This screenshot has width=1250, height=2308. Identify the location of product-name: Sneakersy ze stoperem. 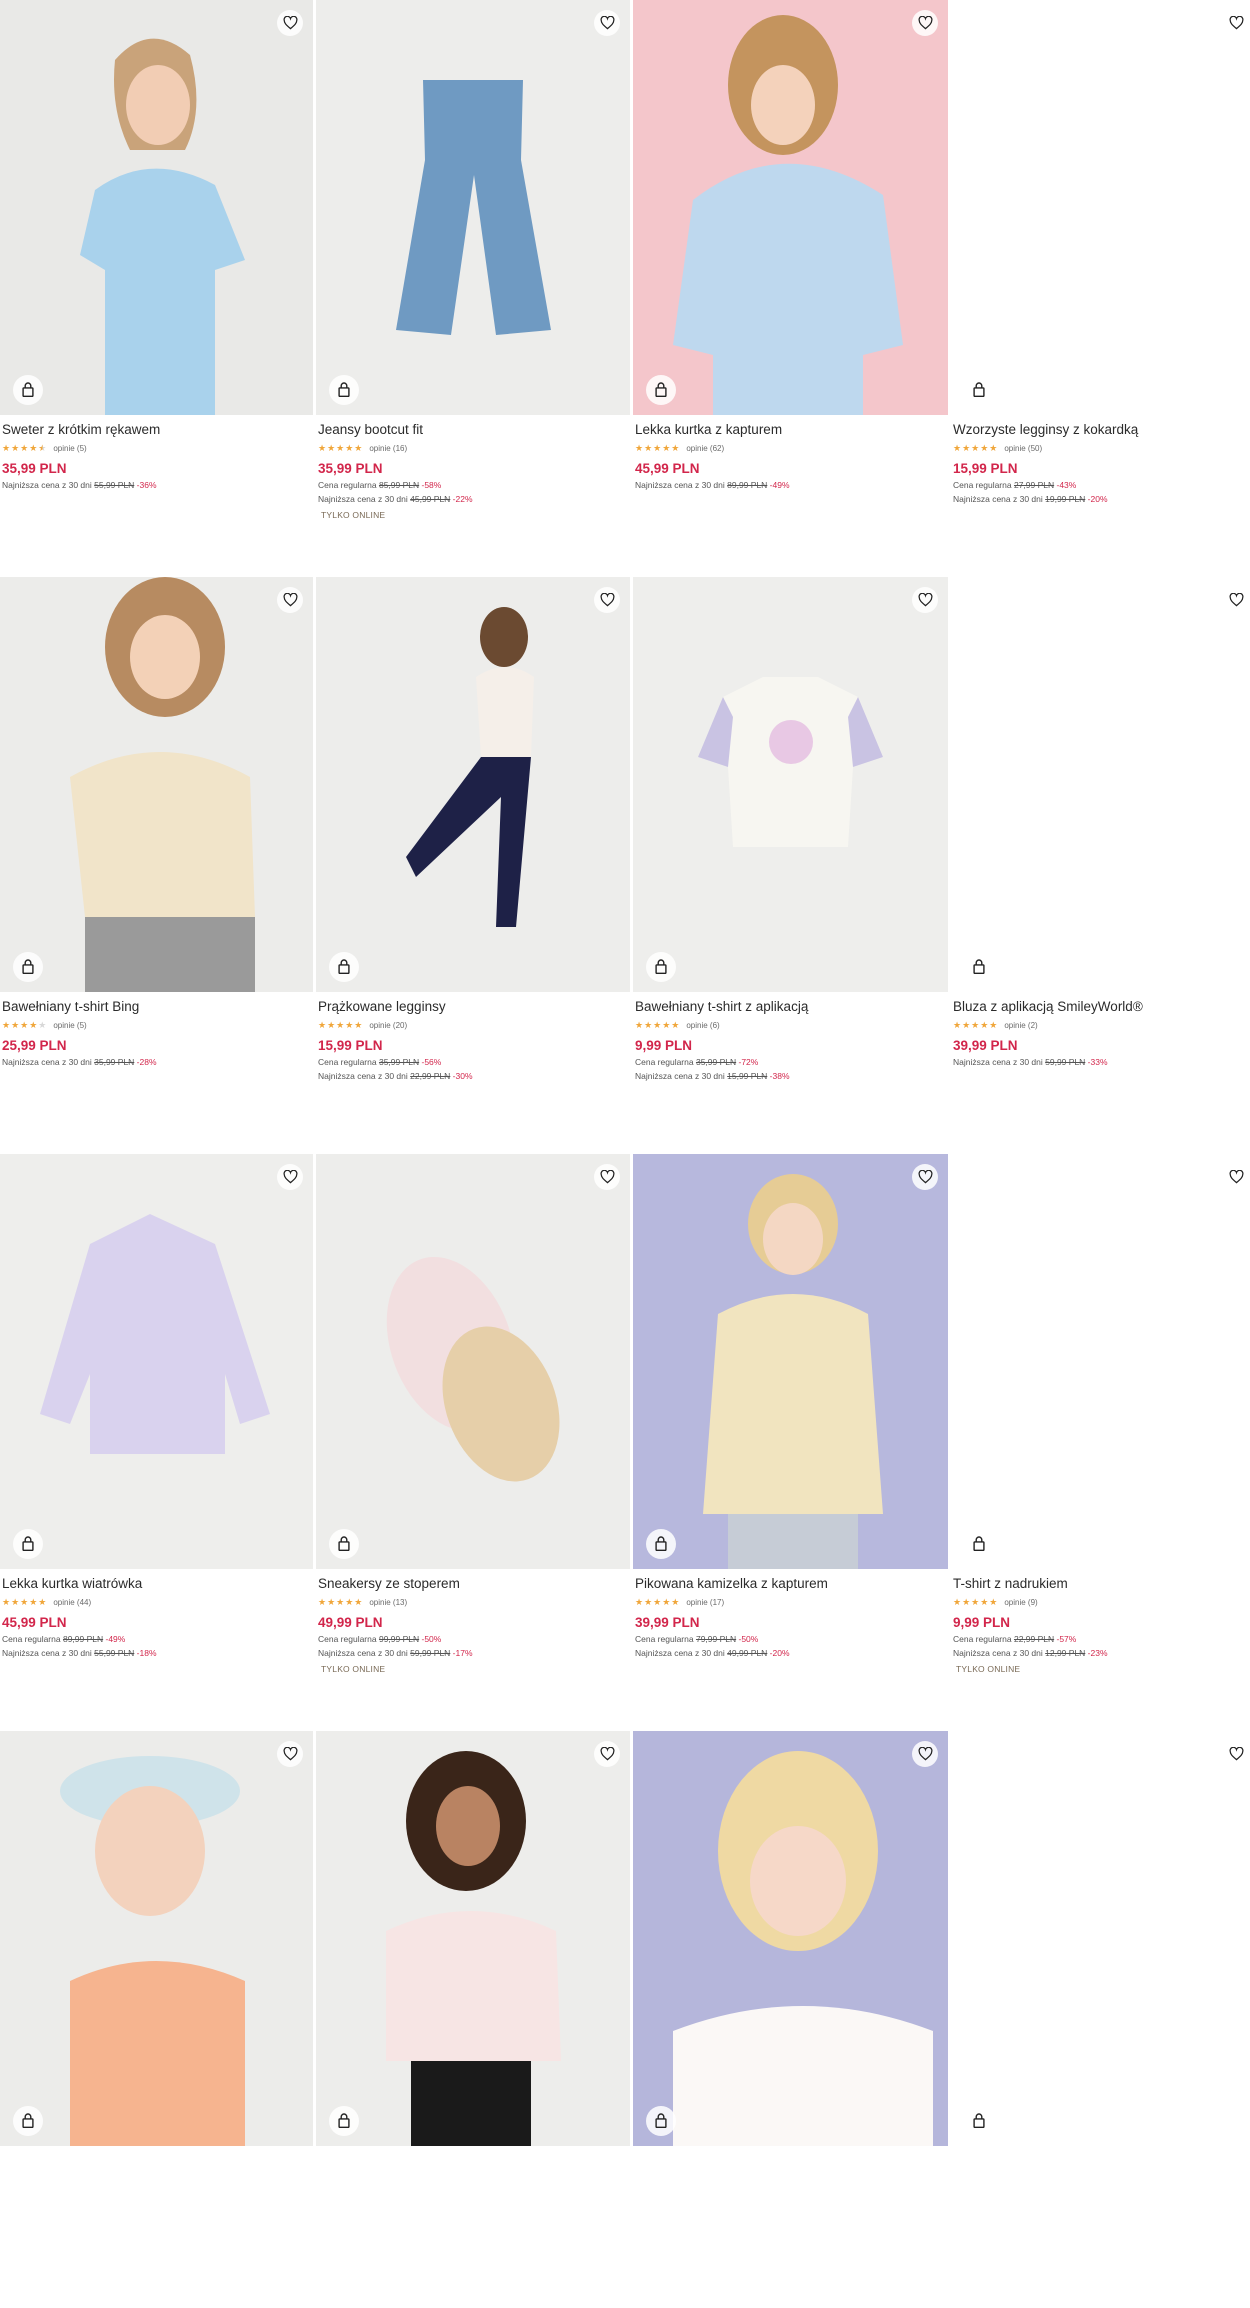
(474, 1584).